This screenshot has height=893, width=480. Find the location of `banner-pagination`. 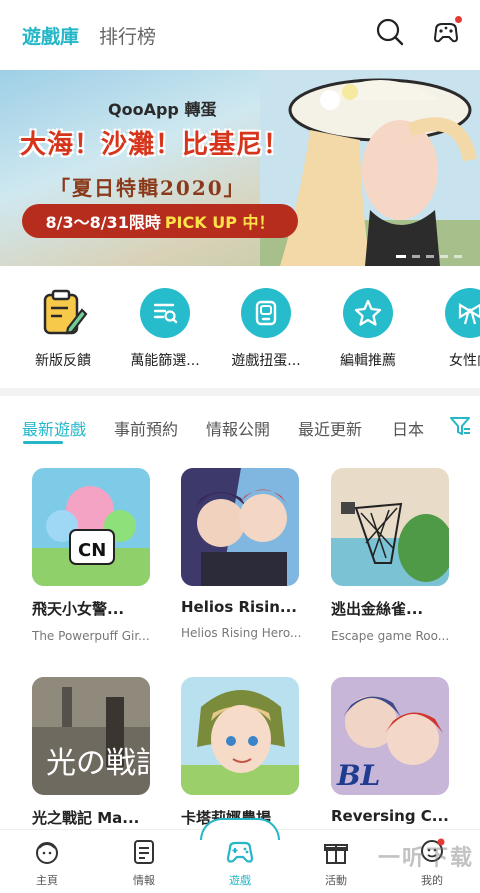

banner-pagination is located at coordinates (429, 256).